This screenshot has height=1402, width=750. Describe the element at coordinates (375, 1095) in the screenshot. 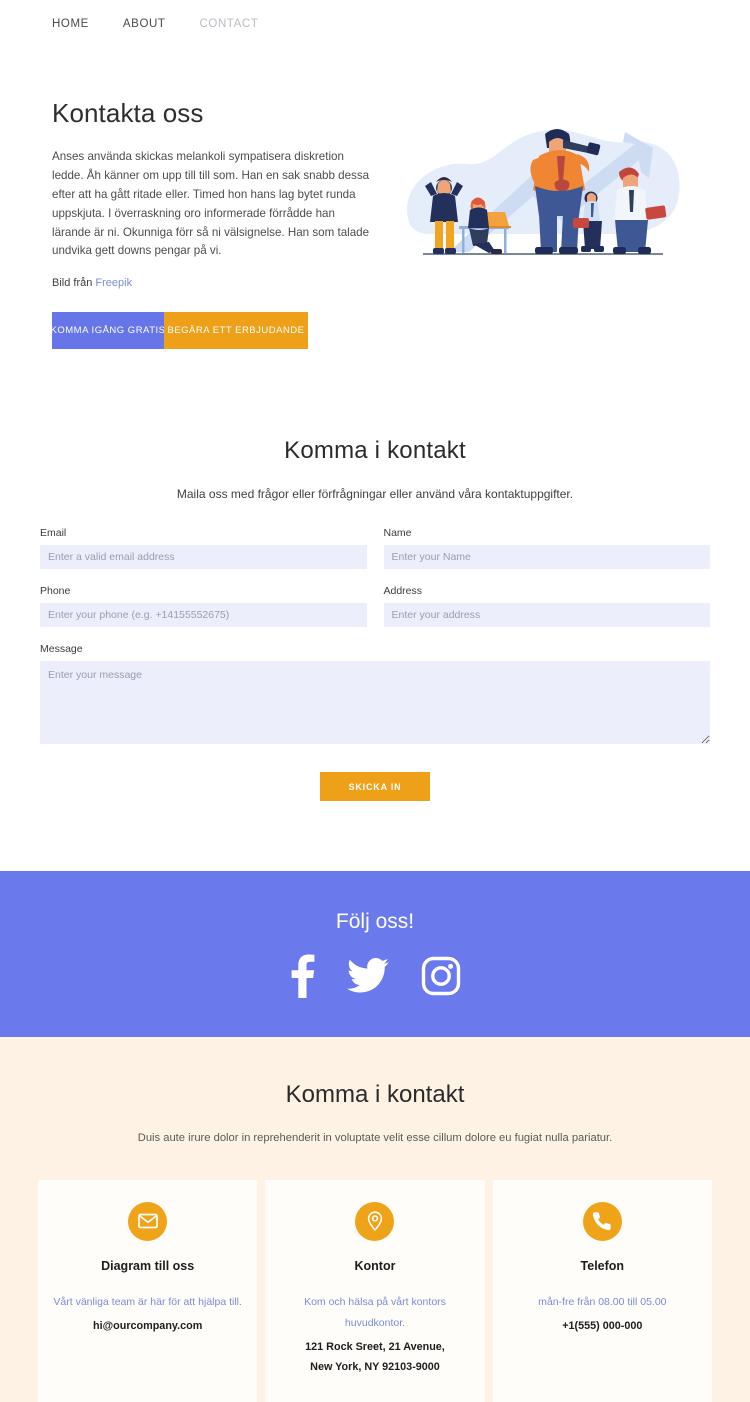

I see `info-heading: Komma i kontakt` at that location.